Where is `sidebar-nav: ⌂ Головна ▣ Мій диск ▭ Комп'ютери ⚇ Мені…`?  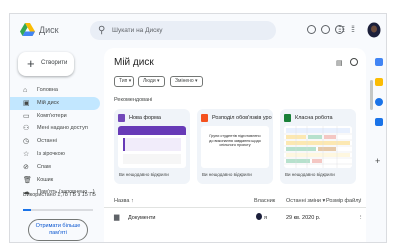
sidebar-nav: ⌂ Головна ▣ Мій диск ▭ Комп'ютери ⚇ Мені… is located at coordinates (56, 141).